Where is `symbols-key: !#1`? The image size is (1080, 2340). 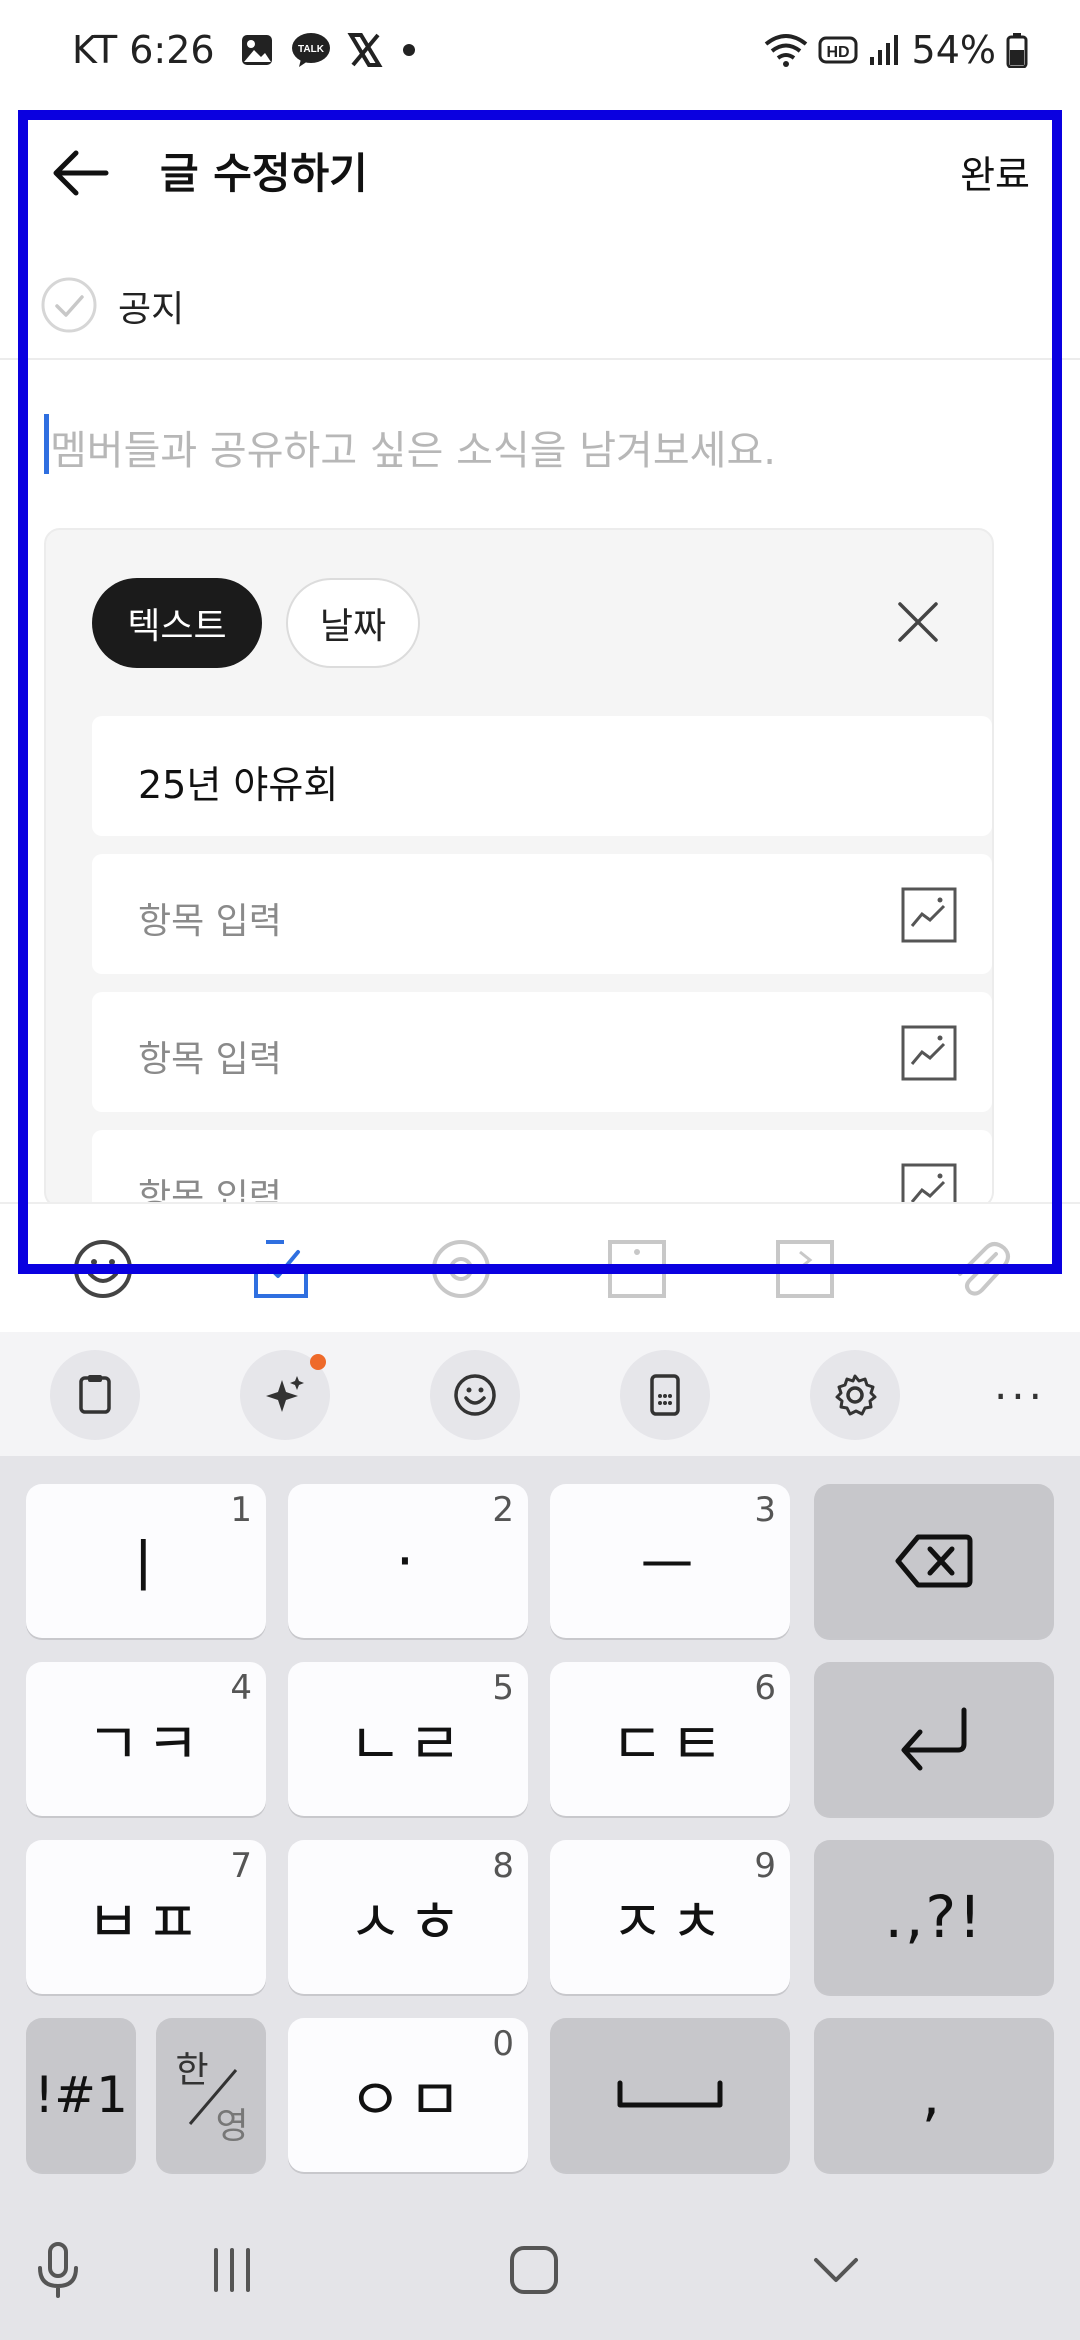
symbols-key: !#1 is located at coordinates (81, 2095).